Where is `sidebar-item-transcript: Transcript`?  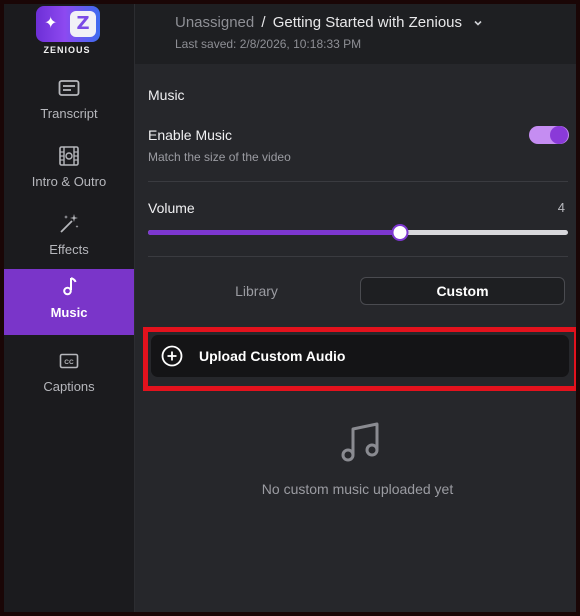
sidebar-item-transcript: Transcript is located at coordinates (69, 103).